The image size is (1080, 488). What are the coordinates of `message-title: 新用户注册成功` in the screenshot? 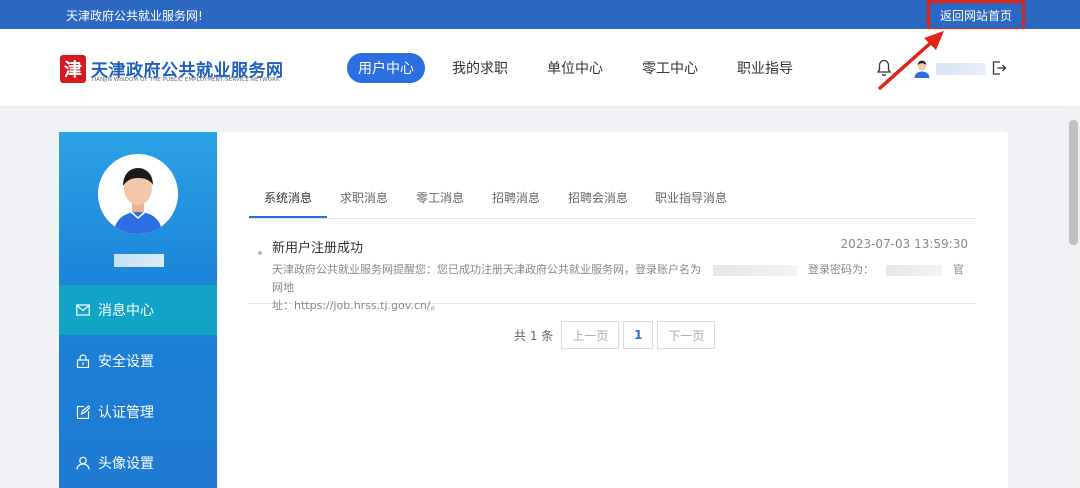 It's located at (318, 248).